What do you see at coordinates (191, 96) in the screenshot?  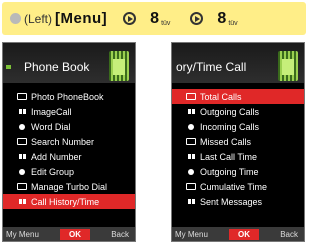 I see `total-calls-icon` at bounding box center [191, 96].